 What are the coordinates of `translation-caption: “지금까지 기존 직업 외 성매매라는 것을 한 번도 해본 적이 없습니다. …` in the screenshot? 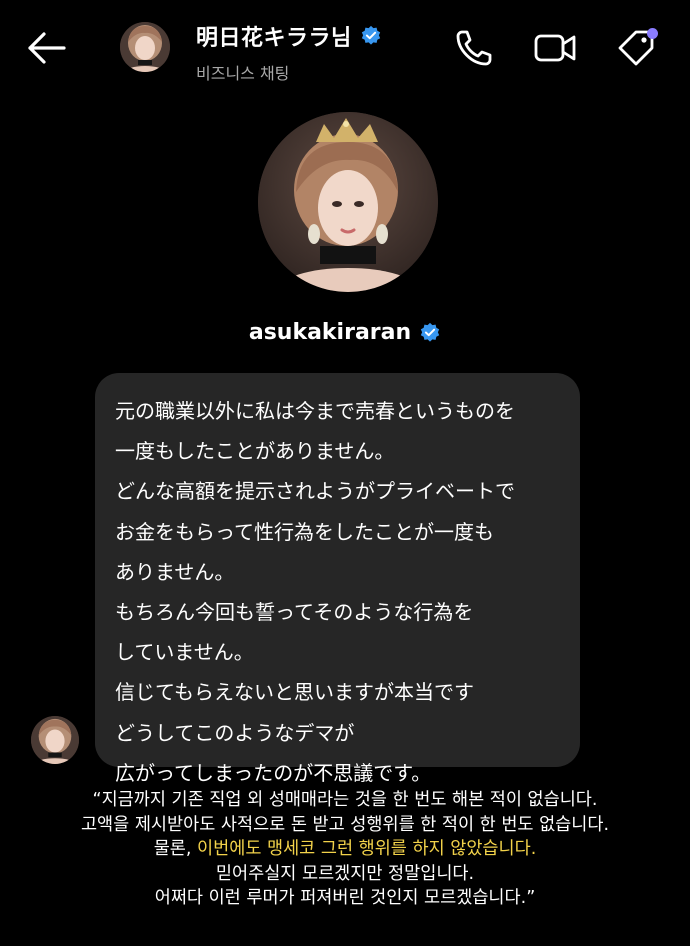 It's located at (345, 849).